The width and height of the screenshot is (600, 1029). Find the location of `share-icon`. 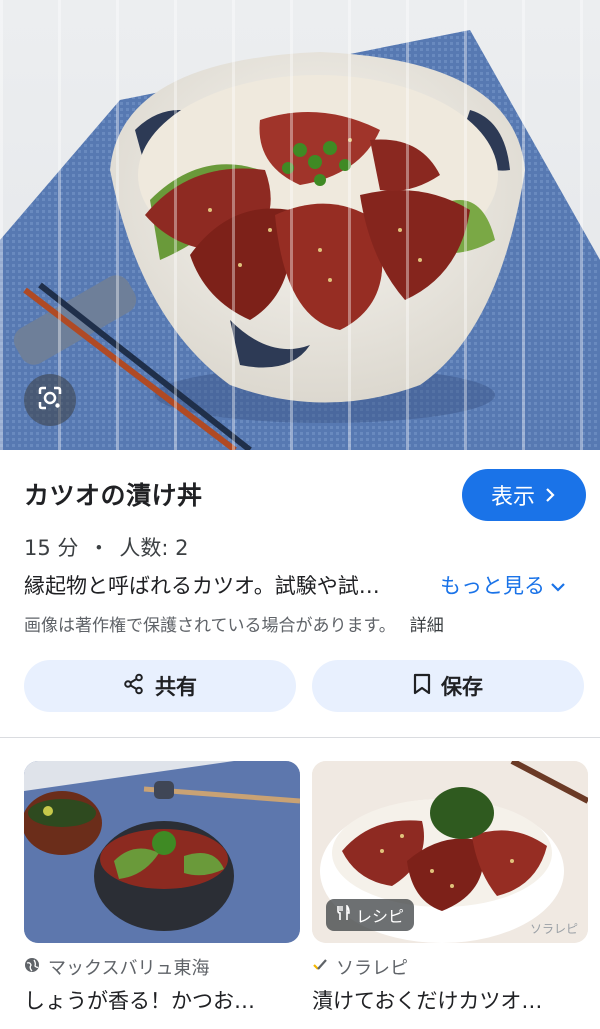

share-icon is located at coordinates (134, 686).